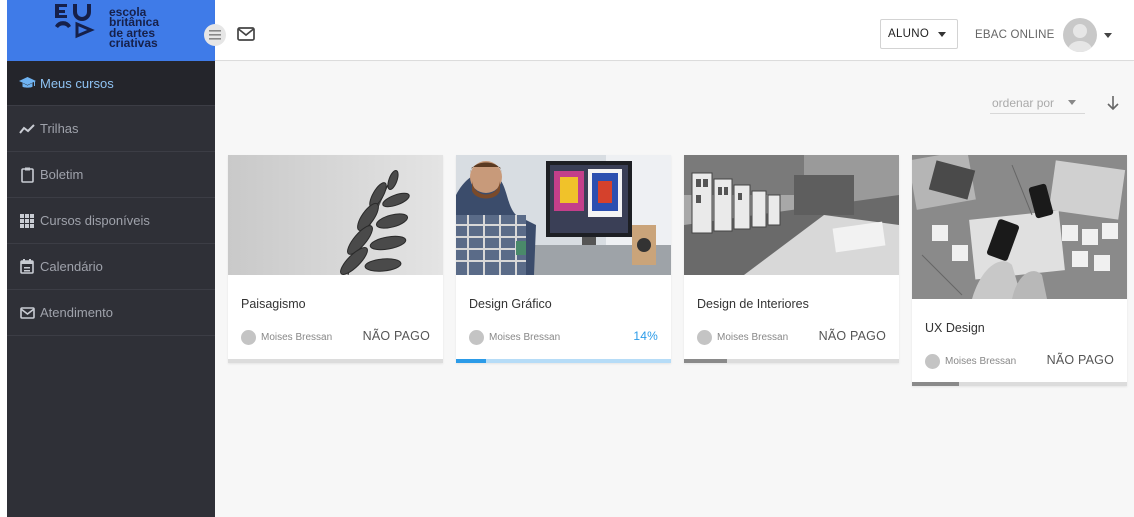 This screenshot has width=1134, height=517. Describe the element at coordinates (134, 28) in the screenshot. I see `brand-name: escola britânica de artes criativas` at that location.